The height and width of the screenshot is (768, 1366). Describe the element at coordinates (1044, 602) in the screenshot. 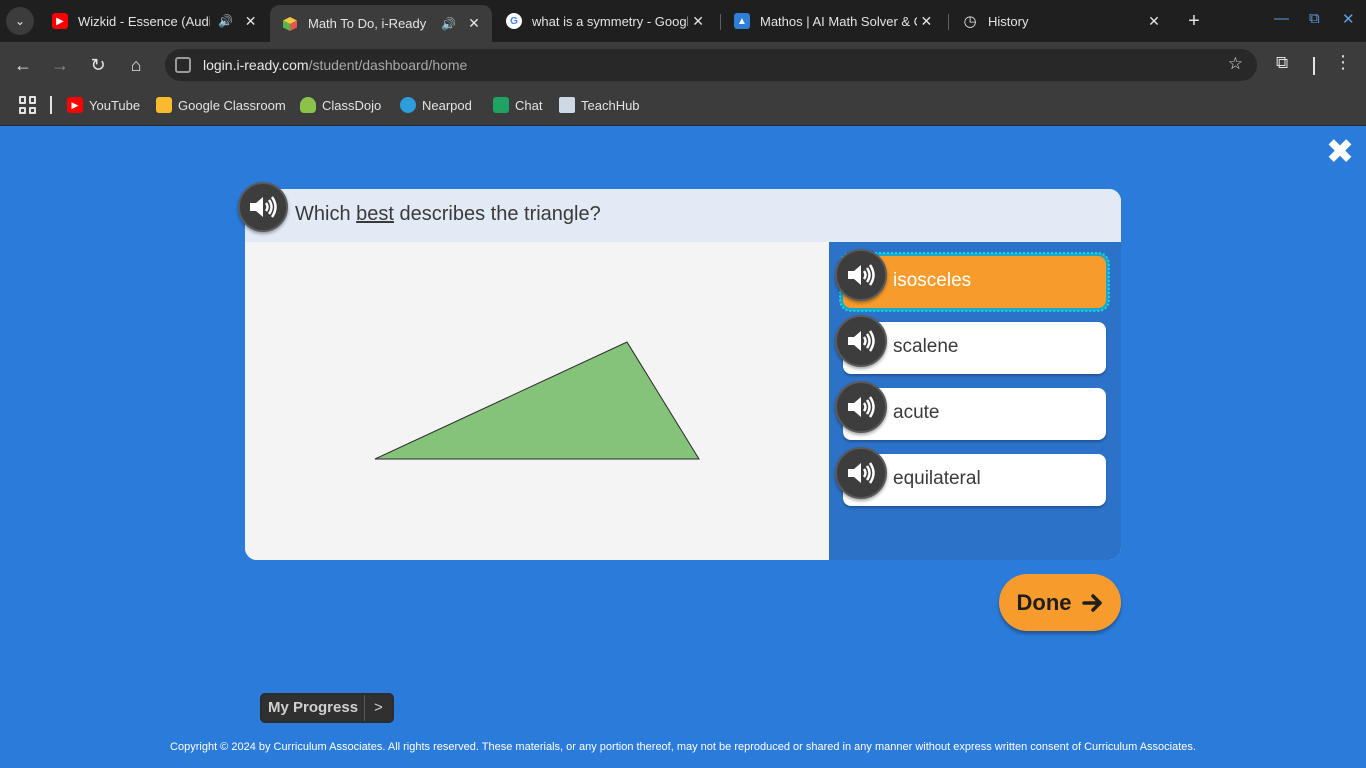

I see `done-label: Done` at that location.